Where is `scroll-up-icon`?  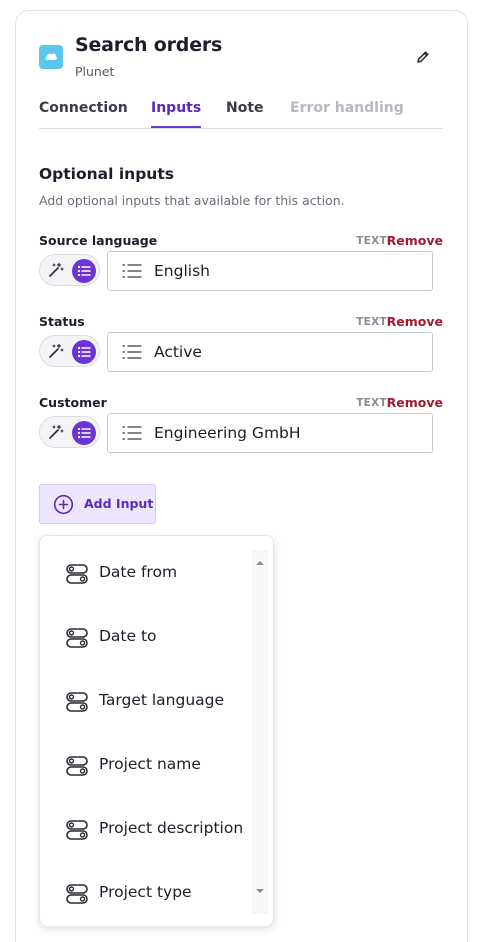
scroll-up-icon is located at coordinates (260, 563).